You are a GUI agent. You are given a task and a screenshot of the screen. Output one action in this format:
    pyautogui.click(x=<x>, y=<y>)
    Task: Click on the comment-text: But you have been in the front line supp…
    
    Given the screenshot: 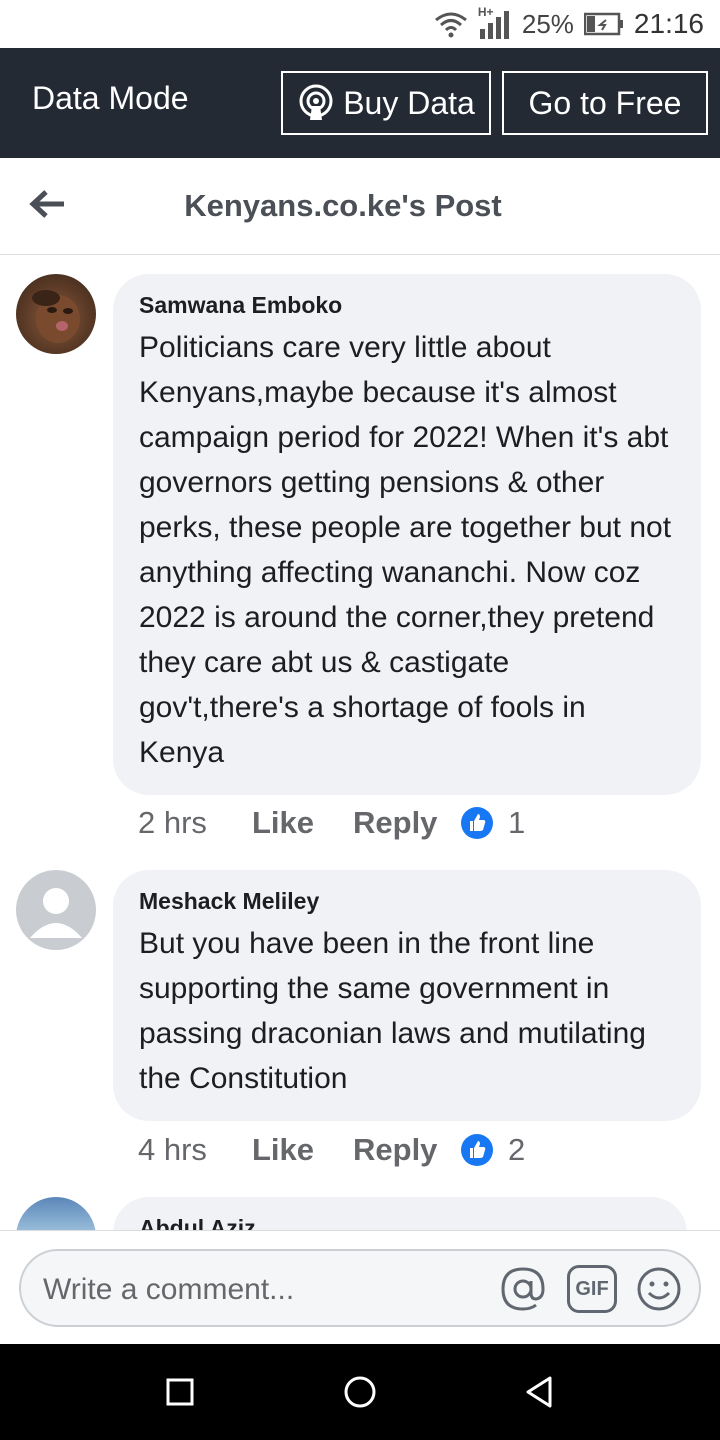 What is the action you would take?
    pyautogui.click(x=392, y=1011)
    